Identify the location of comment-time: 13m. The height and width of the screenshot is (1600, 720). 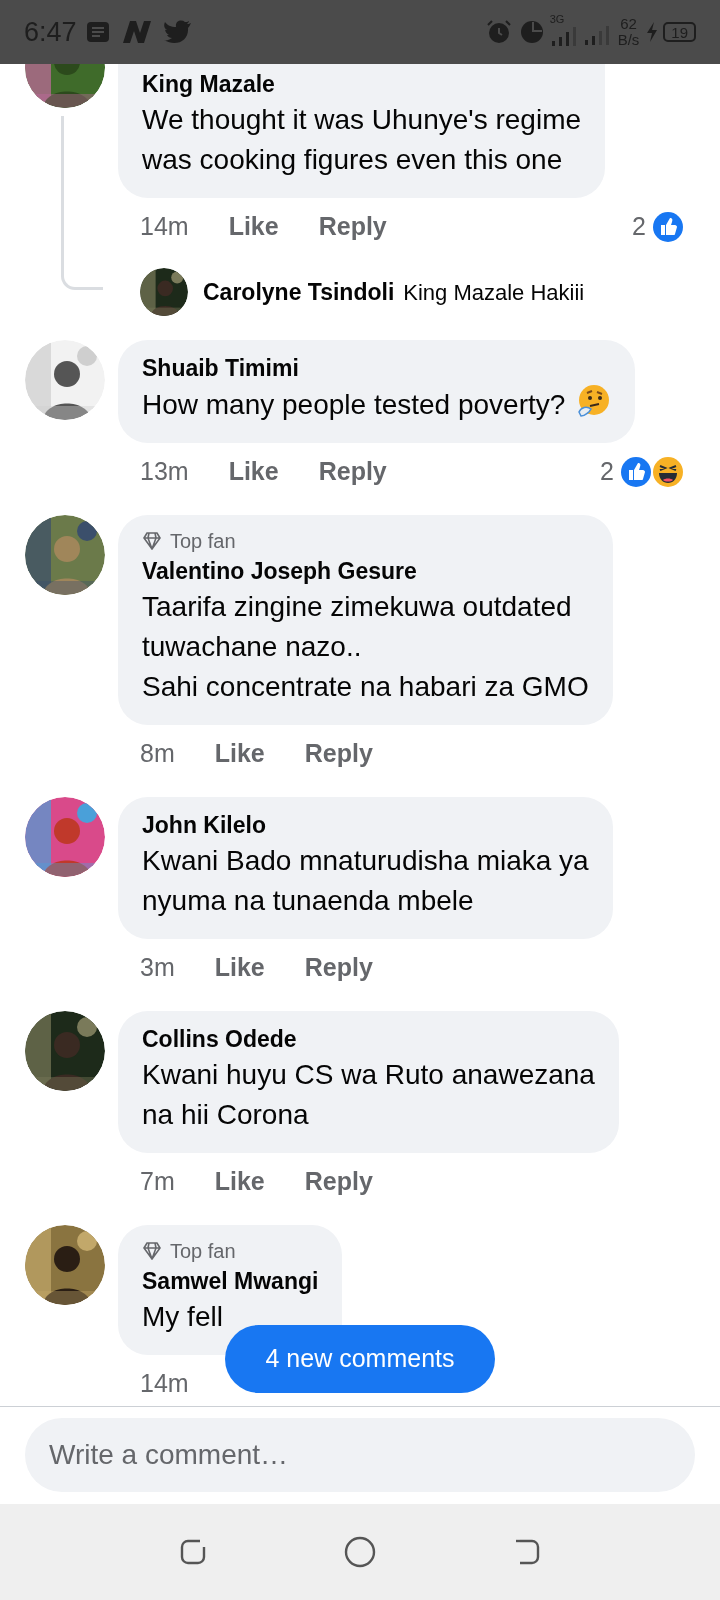
(164, 472).